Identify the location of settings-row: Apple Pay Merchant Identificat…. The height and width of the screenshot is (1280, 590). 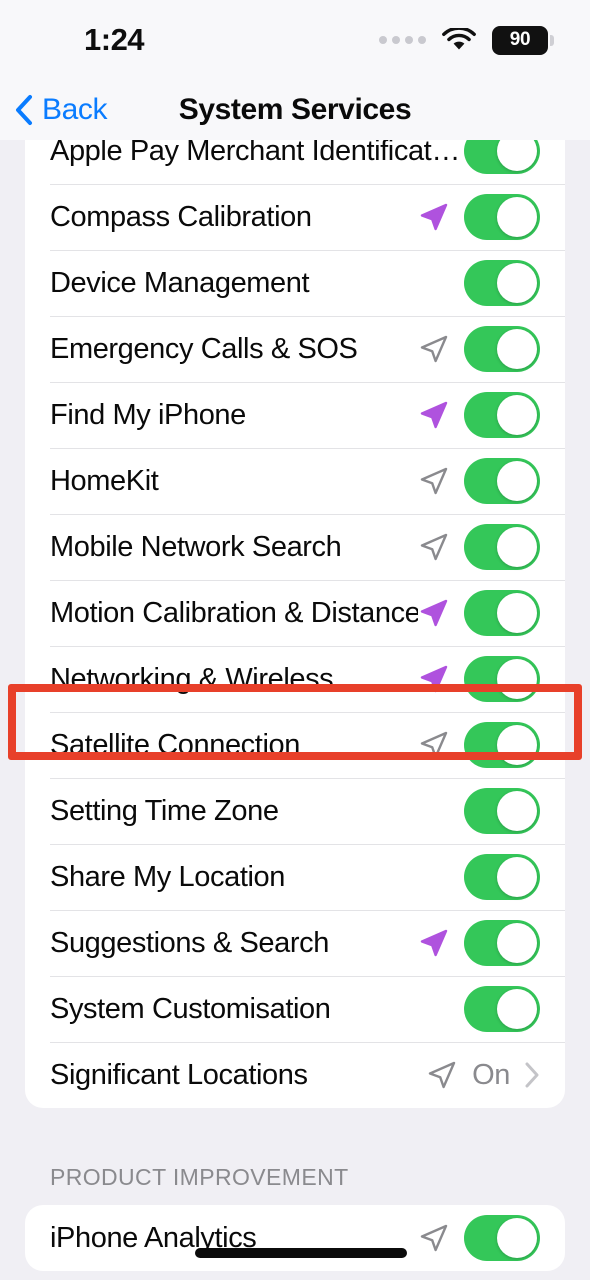
(295, 162).